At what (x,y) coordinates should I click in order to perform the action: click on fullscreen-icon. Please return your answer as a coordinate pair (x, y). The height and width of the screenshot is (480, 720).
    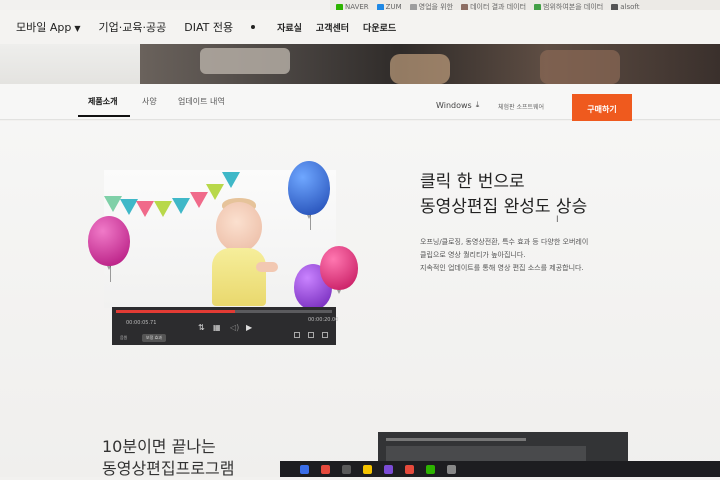
    Looking at the image, I should click on (311, 335).